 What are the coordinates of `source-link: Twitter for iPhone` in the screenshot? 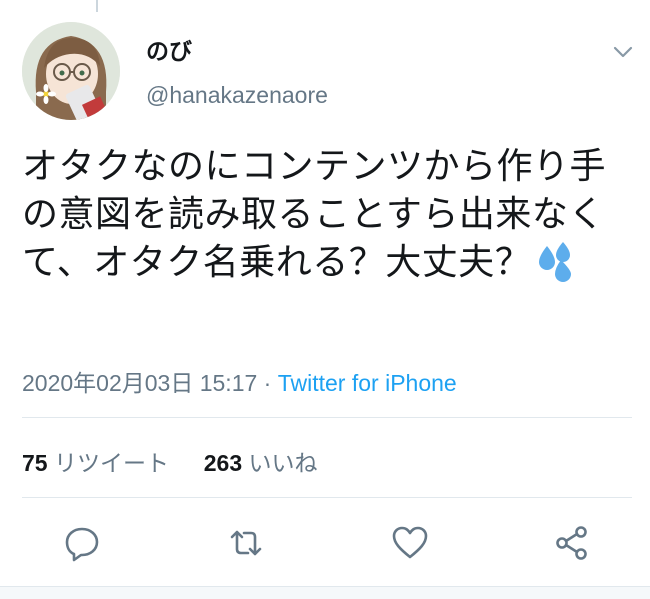 It's located at (367, 383).